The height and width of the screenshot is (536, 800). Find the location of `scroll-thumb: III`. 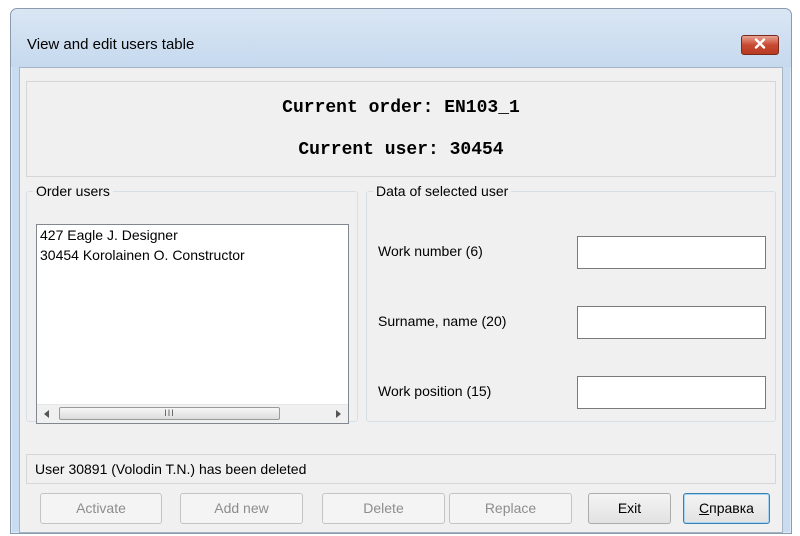

scroll-thumb: III is located at coordinates (169, 413).